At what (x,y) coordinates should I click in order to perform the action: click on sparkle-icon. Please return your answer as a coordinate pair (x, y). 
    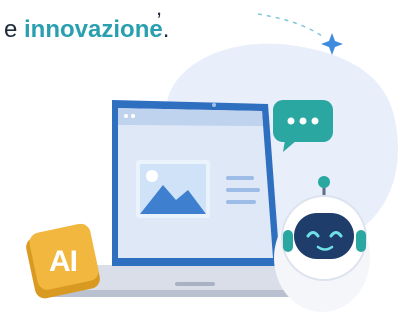
    Looking at the image, I should click on (332, 44).